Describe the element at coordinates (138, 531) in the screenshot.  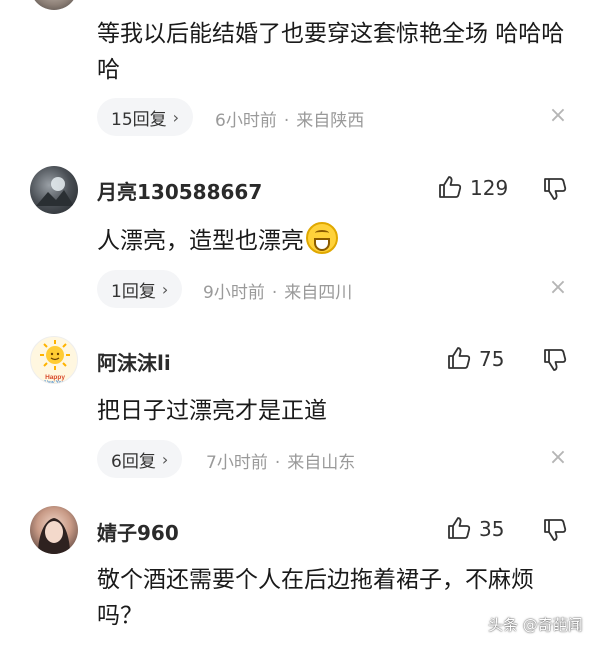
I see `username: 婧子960` at that location.